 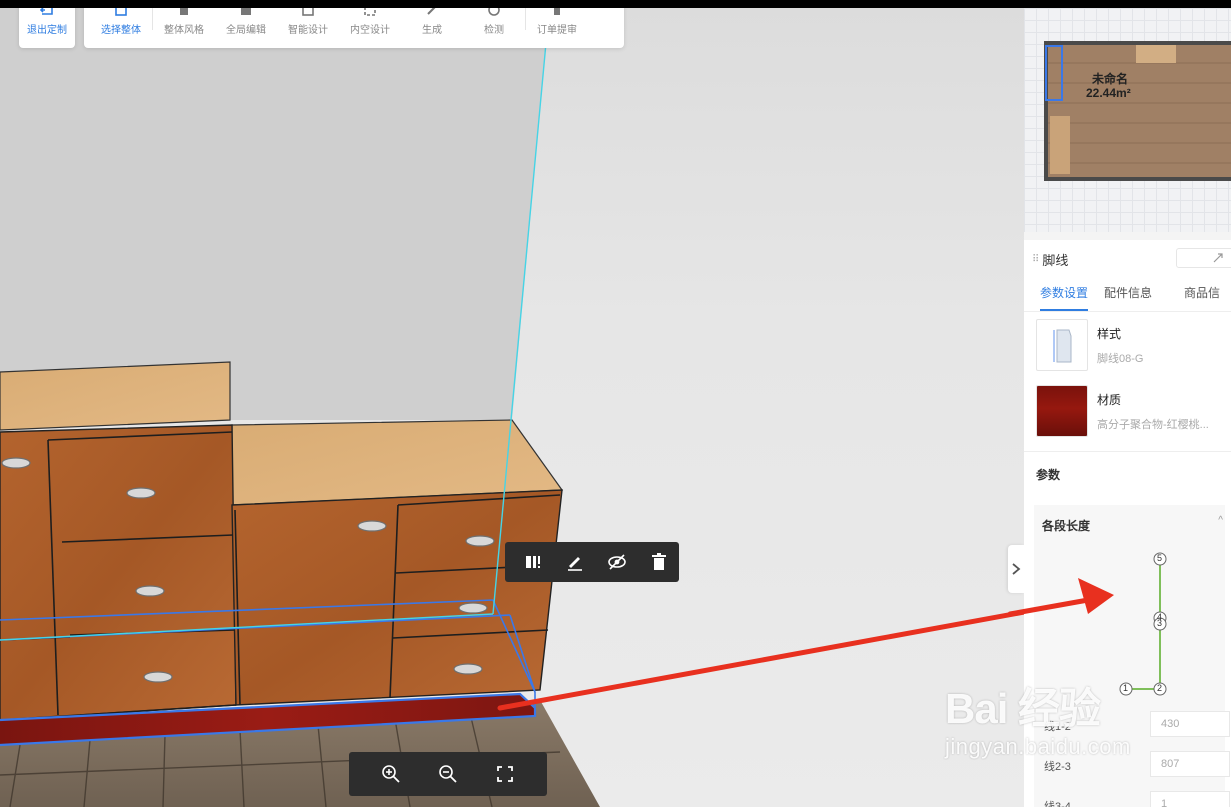 I want to click on params-heading: 参数, so click(x=1048, y=475).